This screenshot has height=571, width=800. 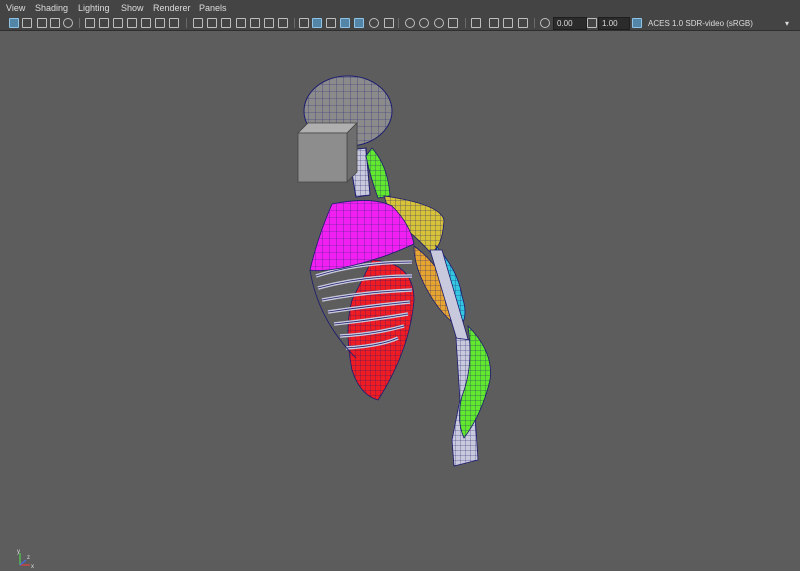 What do you see at coordinates (255, 23) in the screenshot?
I see `field-chart-icon` at bounding box center [255, 23].